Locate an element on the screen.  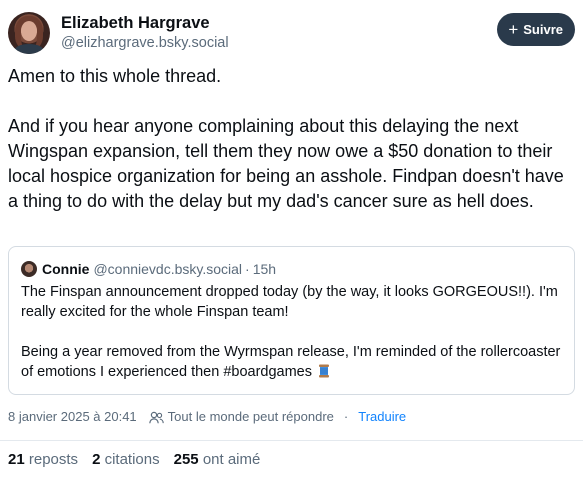
reposts-label: reposts is located at coordinates (53, 459).